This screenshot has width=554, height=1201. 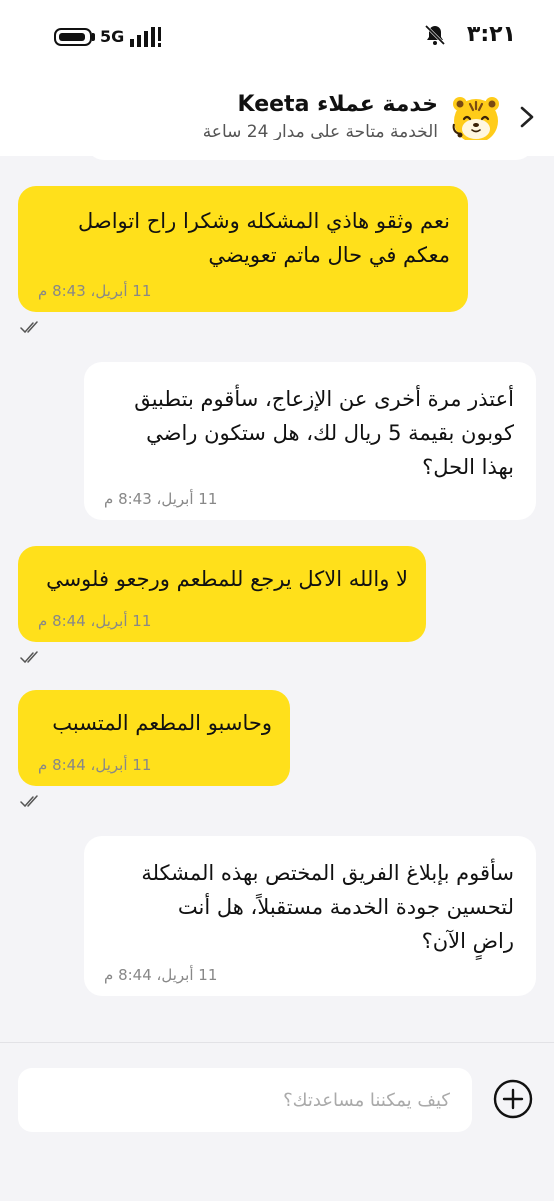 What do you see at coordinates (145, 37) in the screenshot?
I see `signal-icon` at bounding box center [145, 37].